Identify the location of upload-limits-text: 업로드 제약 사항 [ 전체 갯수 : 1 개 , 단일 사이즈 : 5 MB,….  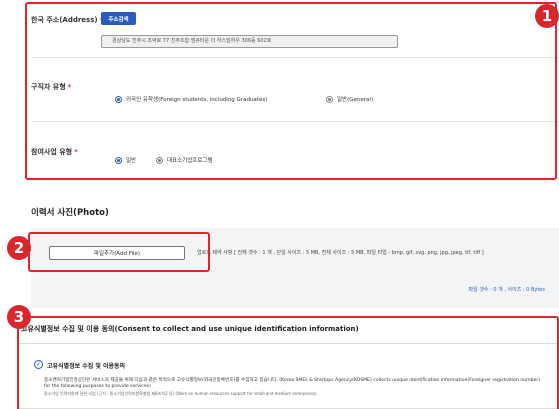
(340, 253).